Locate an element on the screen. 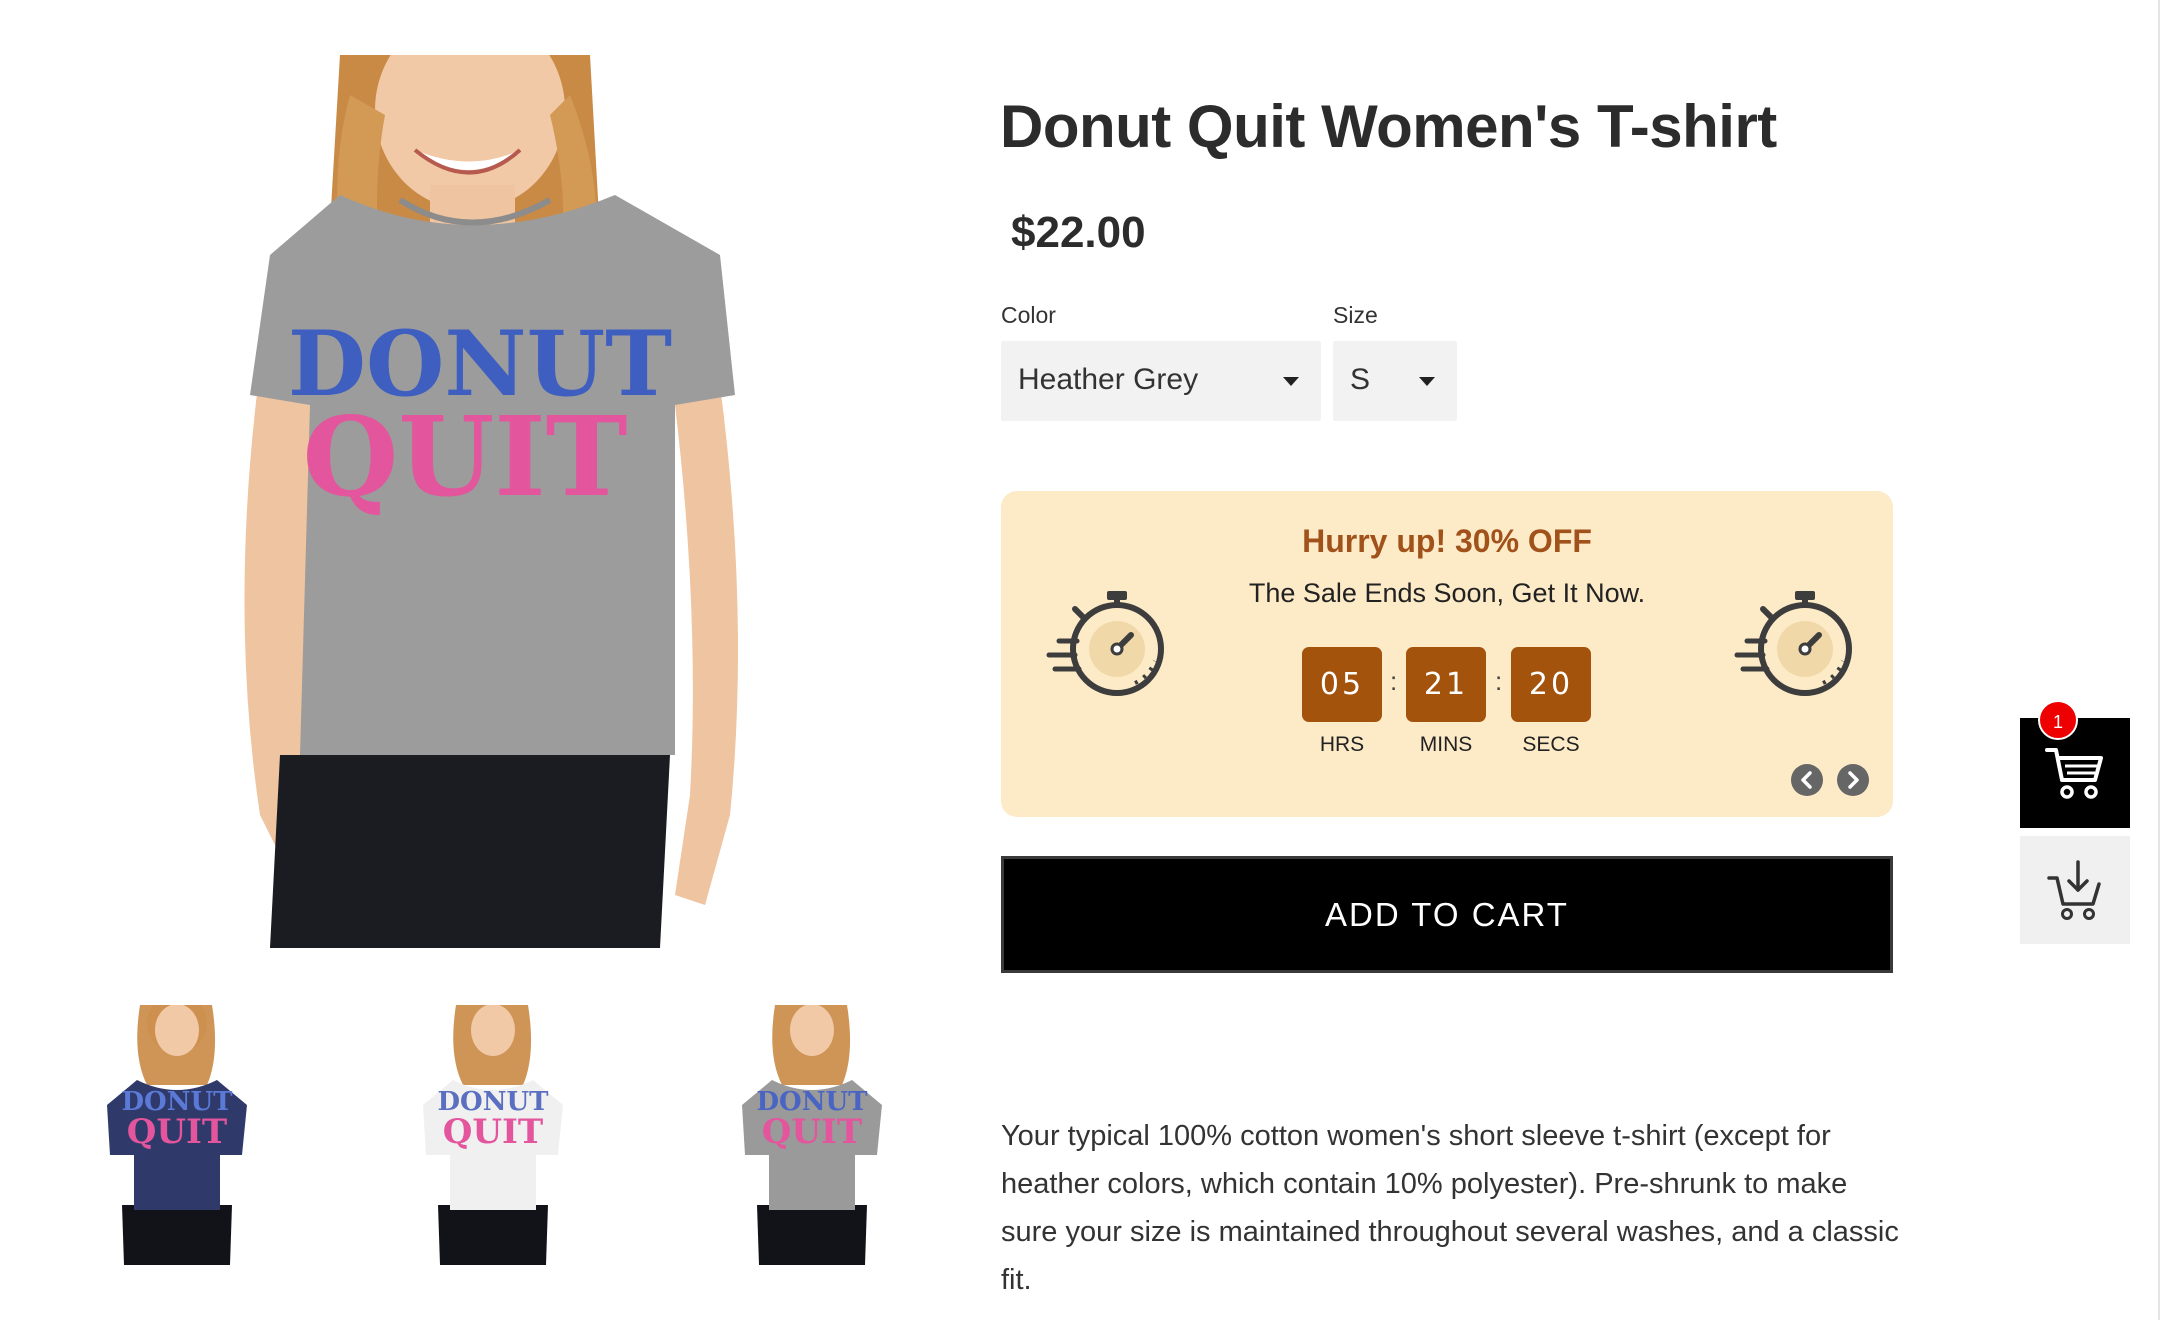  thumbnail-navy: DONUT QUIT is located at coordinates (177, 1129).